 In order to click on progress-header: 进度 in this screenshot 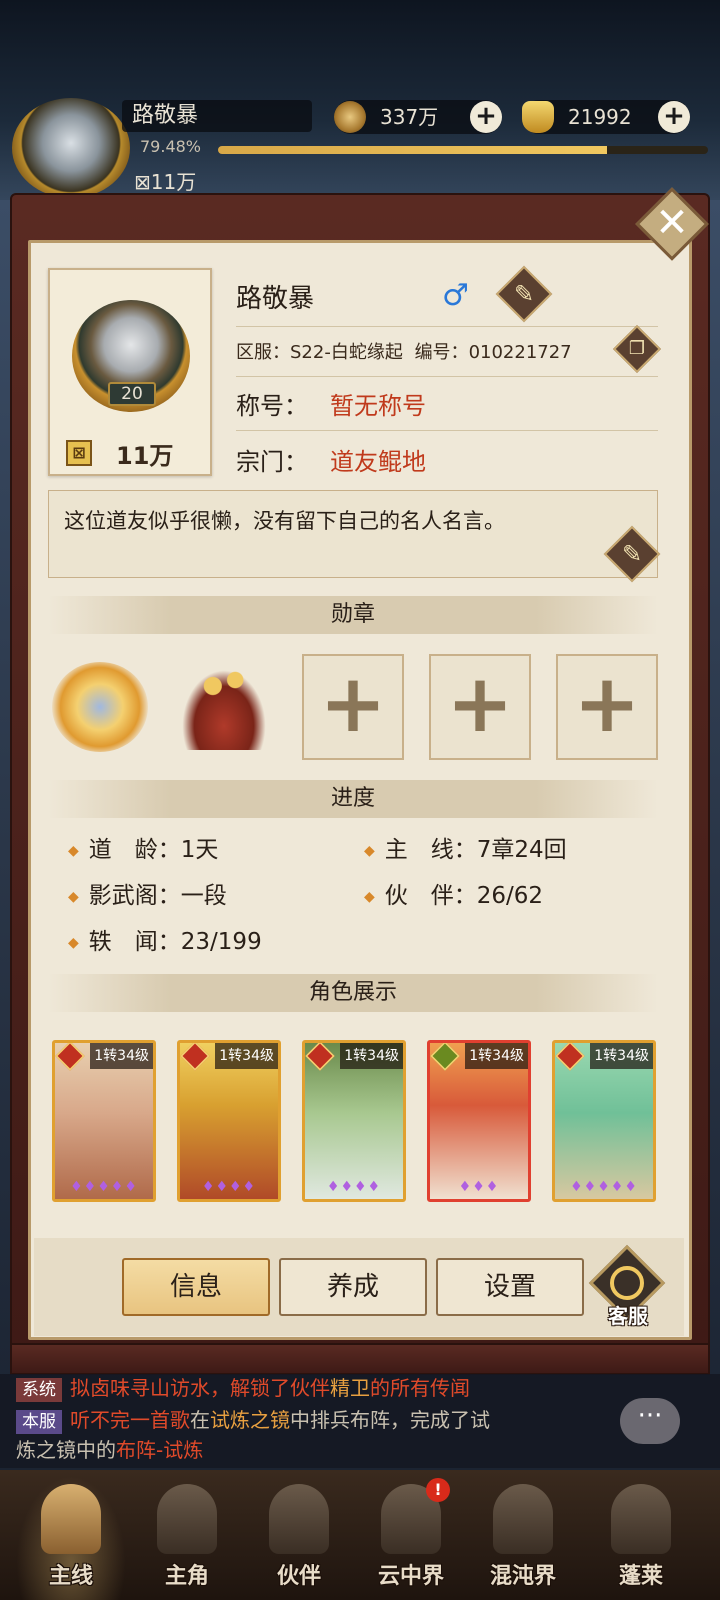, I will do `click(353, 799)`.